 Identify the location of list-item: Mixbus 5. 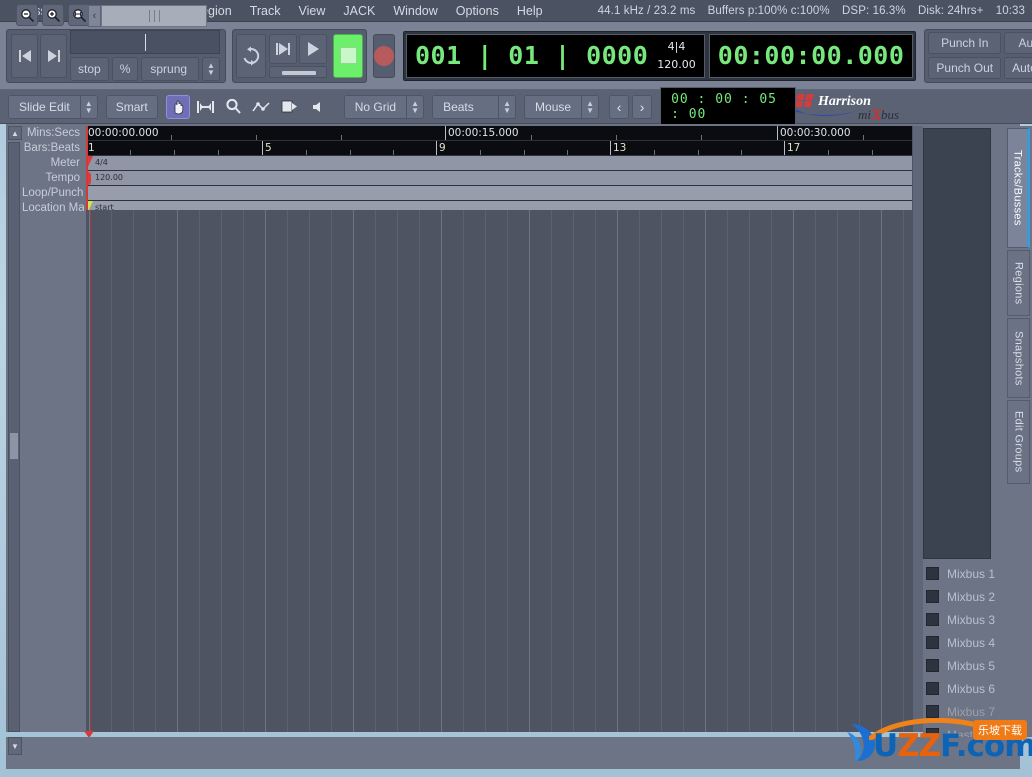
(965, 665).